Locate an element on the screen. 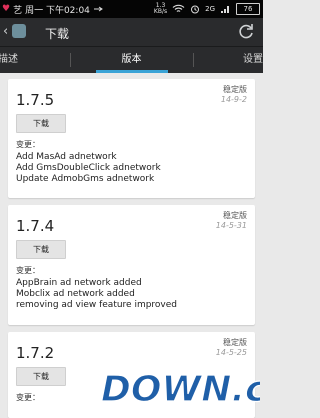 The image size is (320, 418). down-cc-watermark-logo: DOWN.cc is located at coordinates (180, 389).